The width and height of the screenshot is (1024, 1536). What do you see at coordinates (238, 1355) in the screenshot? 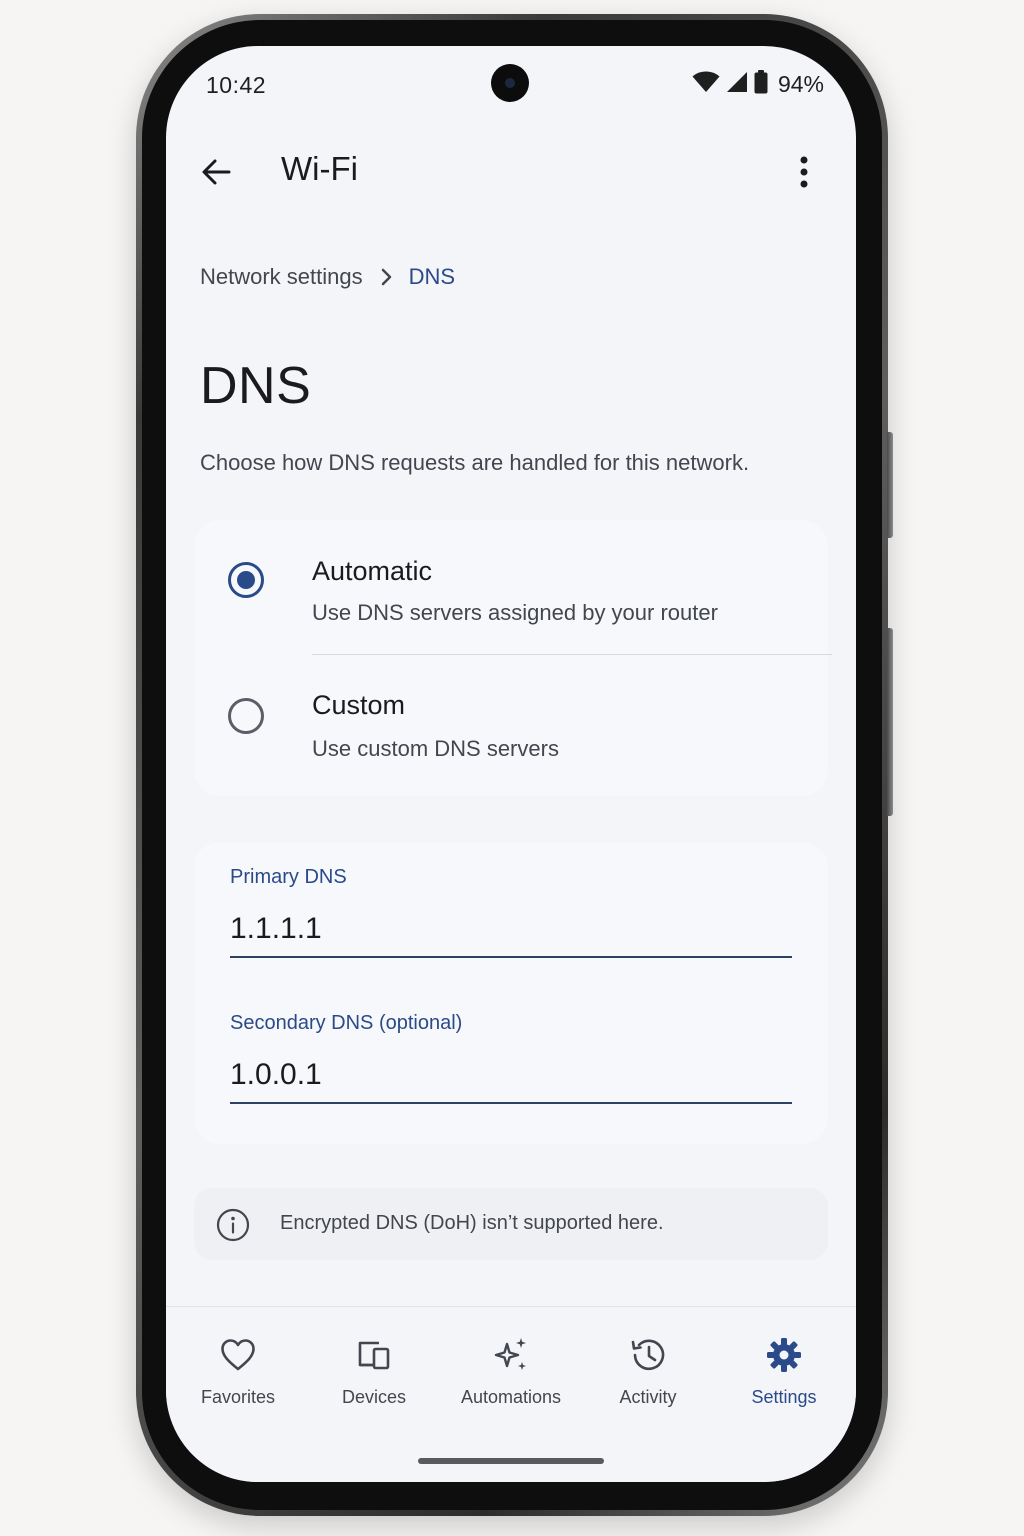
I see `heart-icon` at bounding box center [238, 1355].